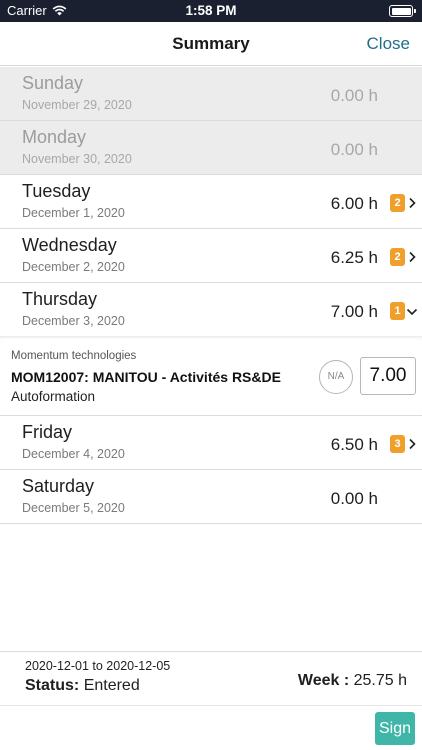 The height and width of the screenshot is (750, 422). What do you see at coordinates (77, 159) in the screenshot?
I see `day-date: November 30, 2020` at bounding box center [77, 159].